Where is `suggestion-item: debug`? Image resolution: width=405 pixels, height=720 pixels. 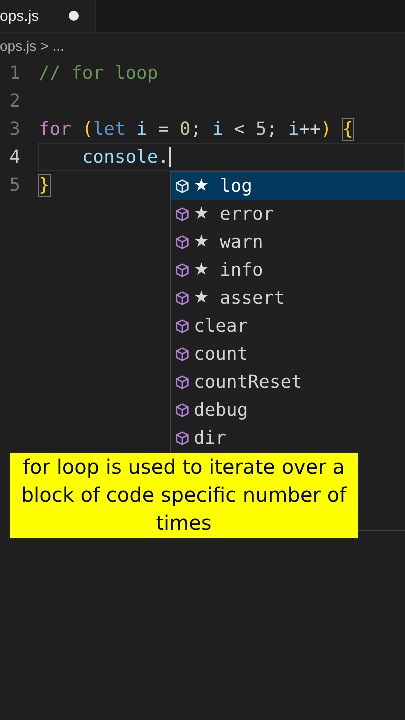 suggestion-item: debug is located at coordinates (288, 410).